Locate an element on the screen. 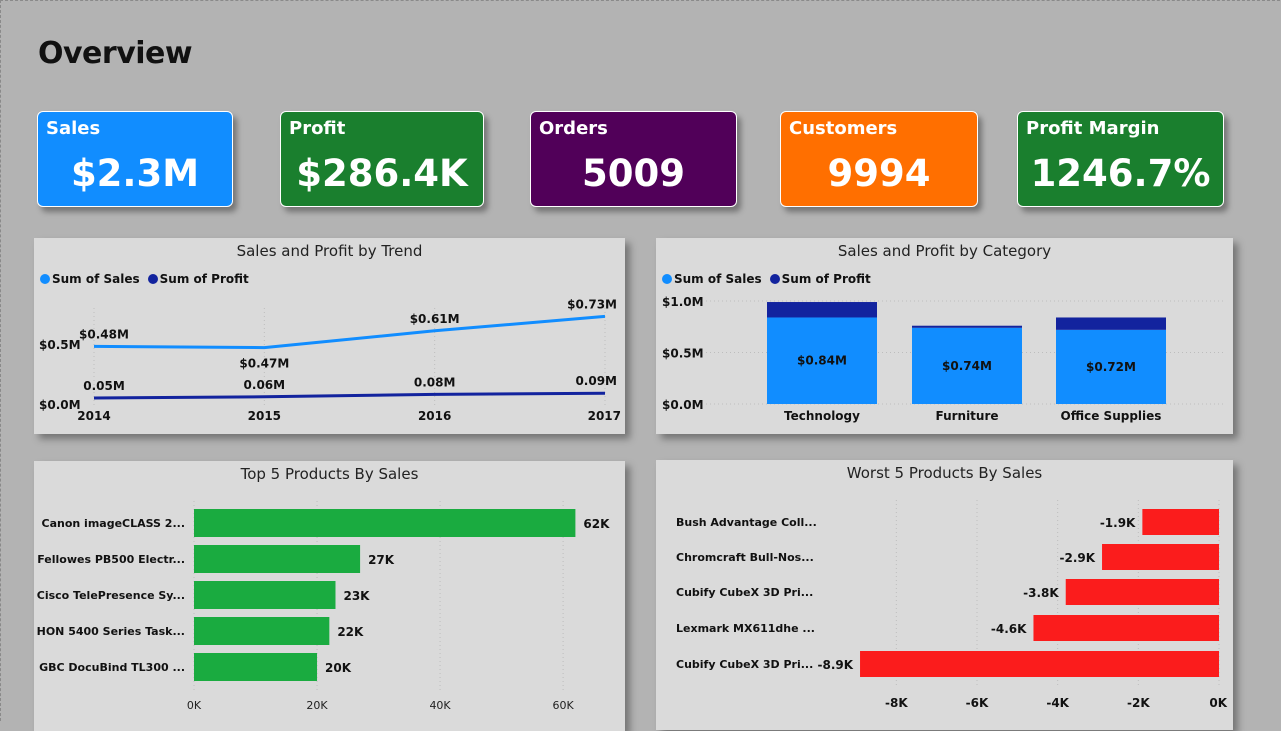 This screenshot has width=1281, height=731. data-label: -1.9K is located at coordinates (1118, 523).